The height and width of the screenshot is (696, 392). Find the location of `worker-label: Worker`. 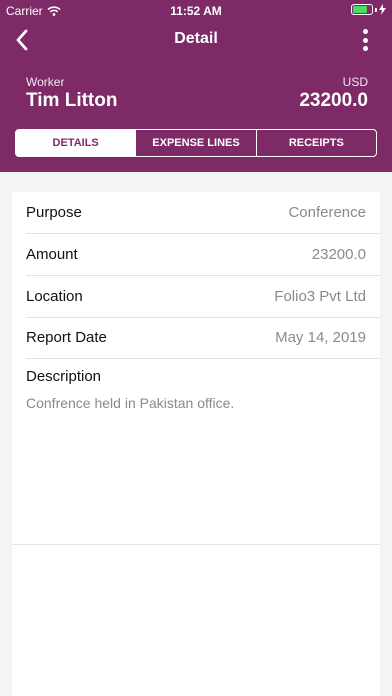

worker-label: Worker is located at coordinates (45, 82).